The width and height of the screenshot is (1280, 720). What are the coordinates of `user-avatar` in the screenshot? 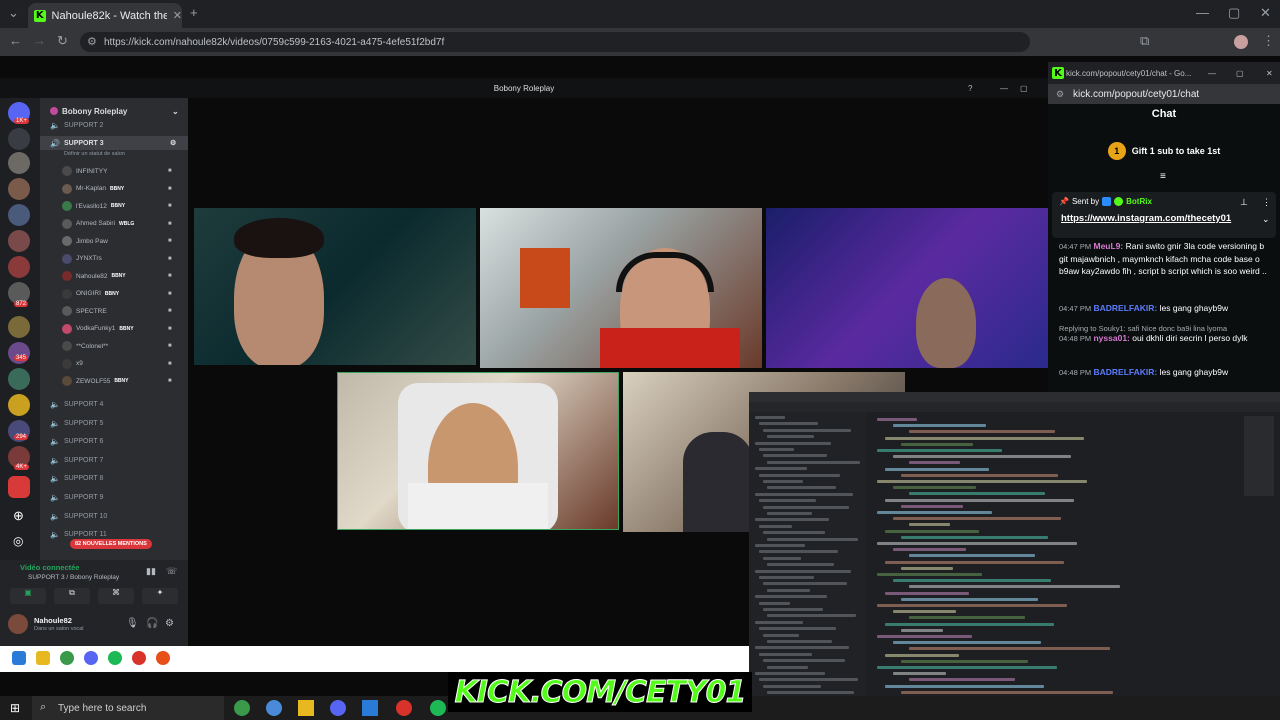 It's located at (18, 624).